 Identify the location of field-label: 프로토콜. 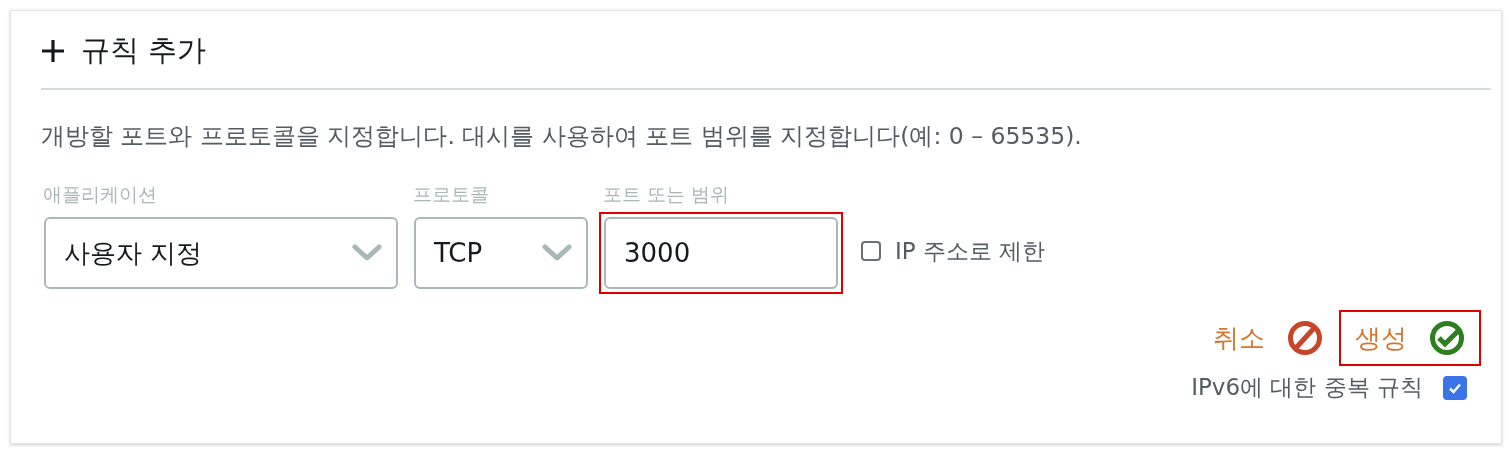
(451, 194).